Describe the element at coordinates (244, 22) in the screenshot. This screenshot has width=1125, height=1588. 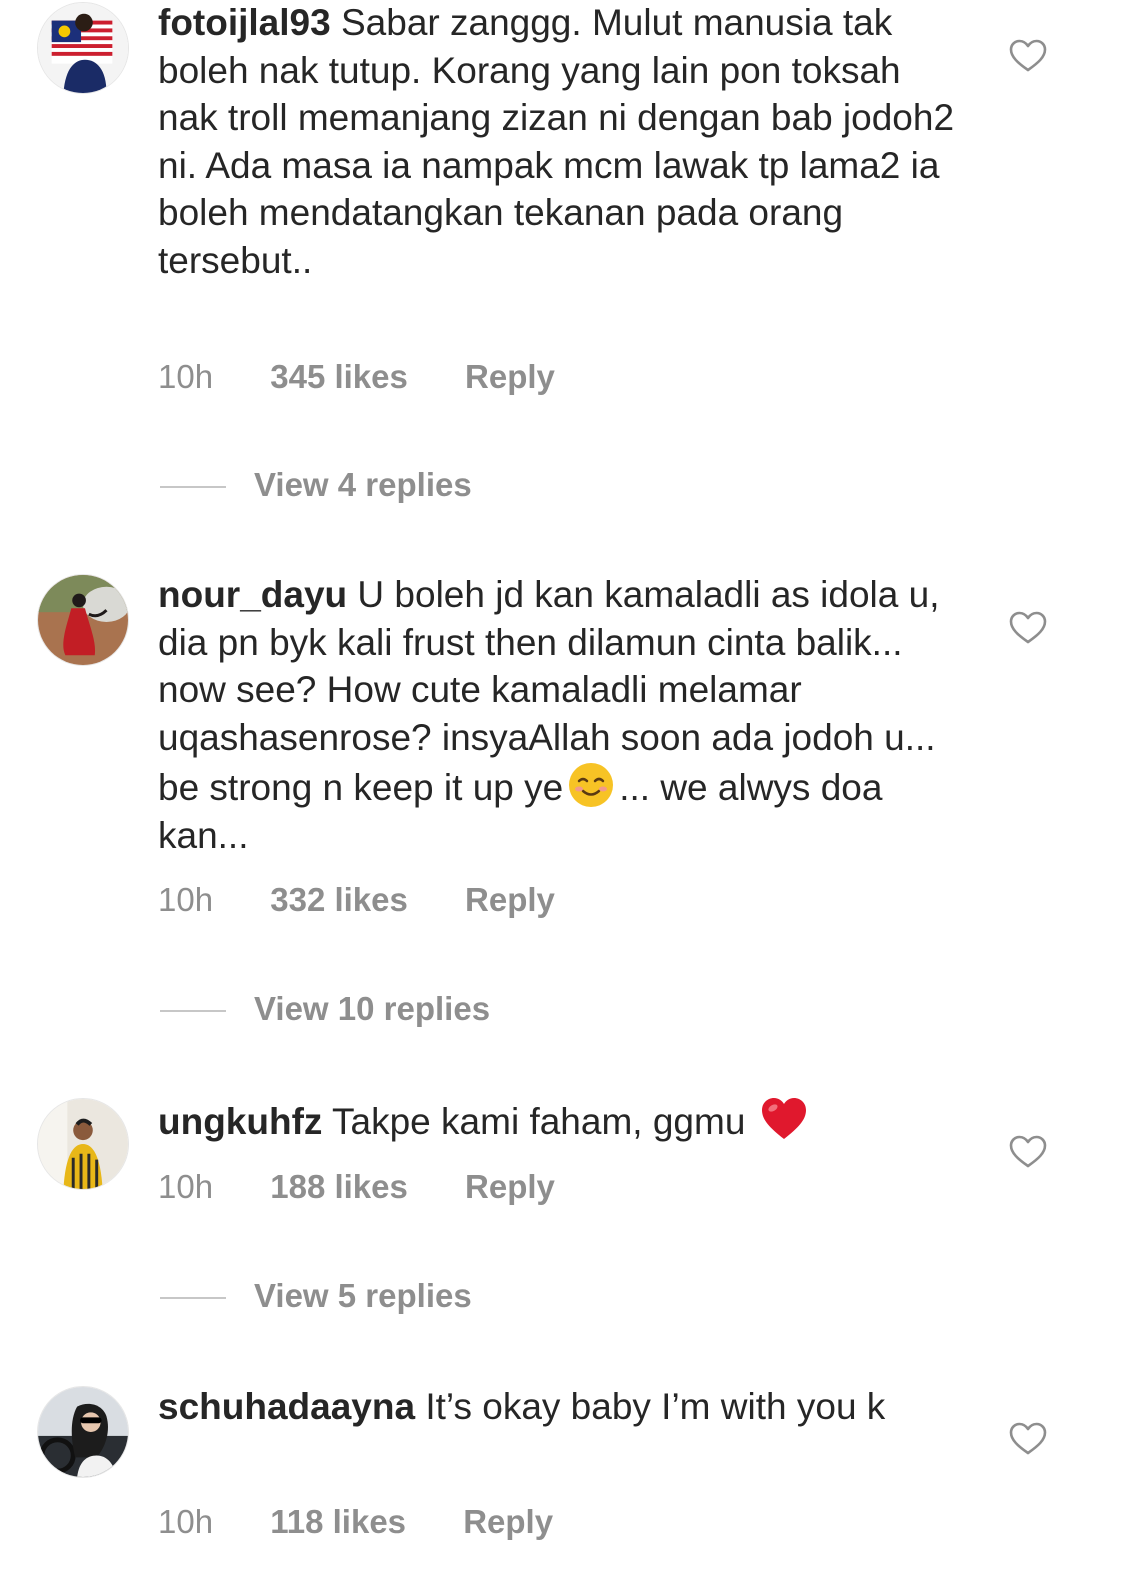
I see `comment-username: fotoijlal93` at that location.